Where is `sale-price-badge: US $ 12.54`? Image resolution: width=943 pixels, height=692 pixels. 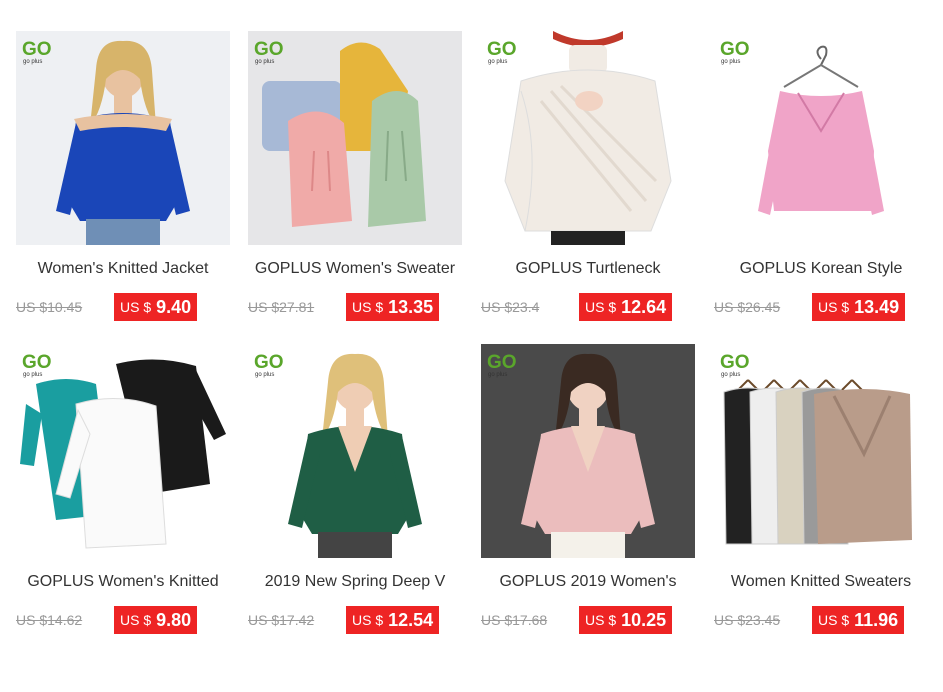
sale-price-badge: US $ 12.54 is located at coordinates (393, 620).